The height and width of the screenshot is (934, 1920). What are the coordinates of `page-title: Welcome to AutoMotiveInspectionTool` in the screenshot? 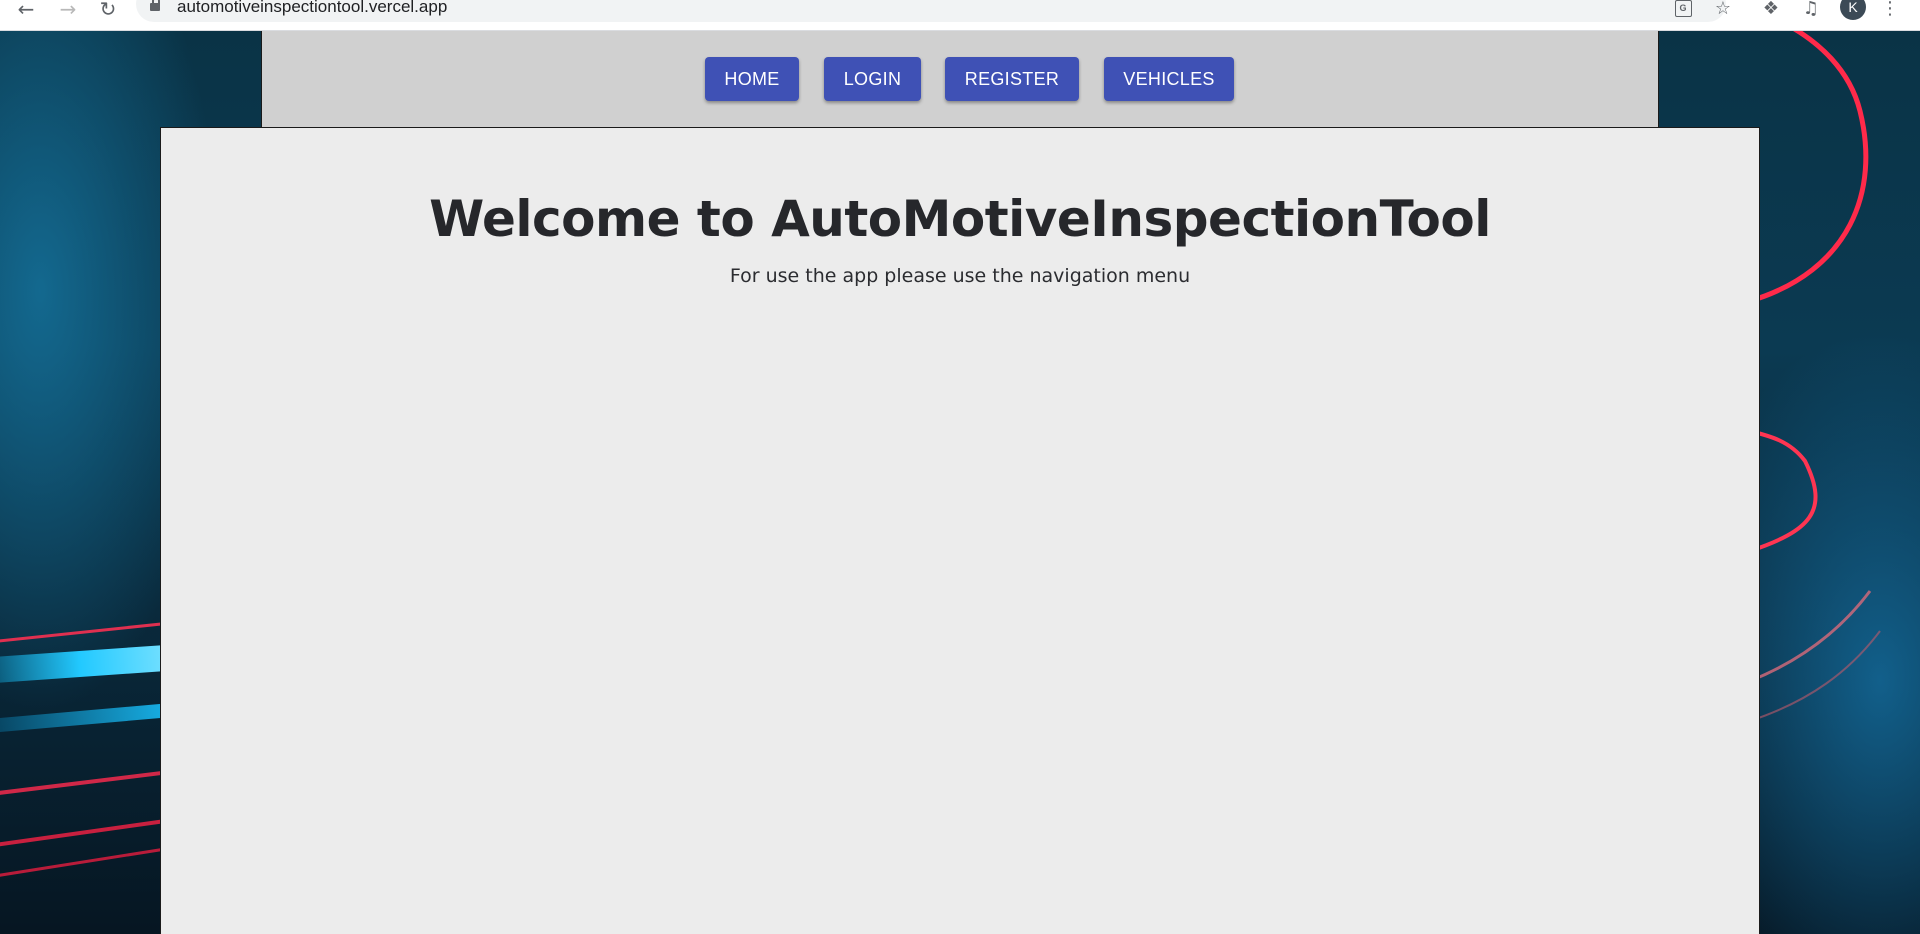 It's located at (960, 219).